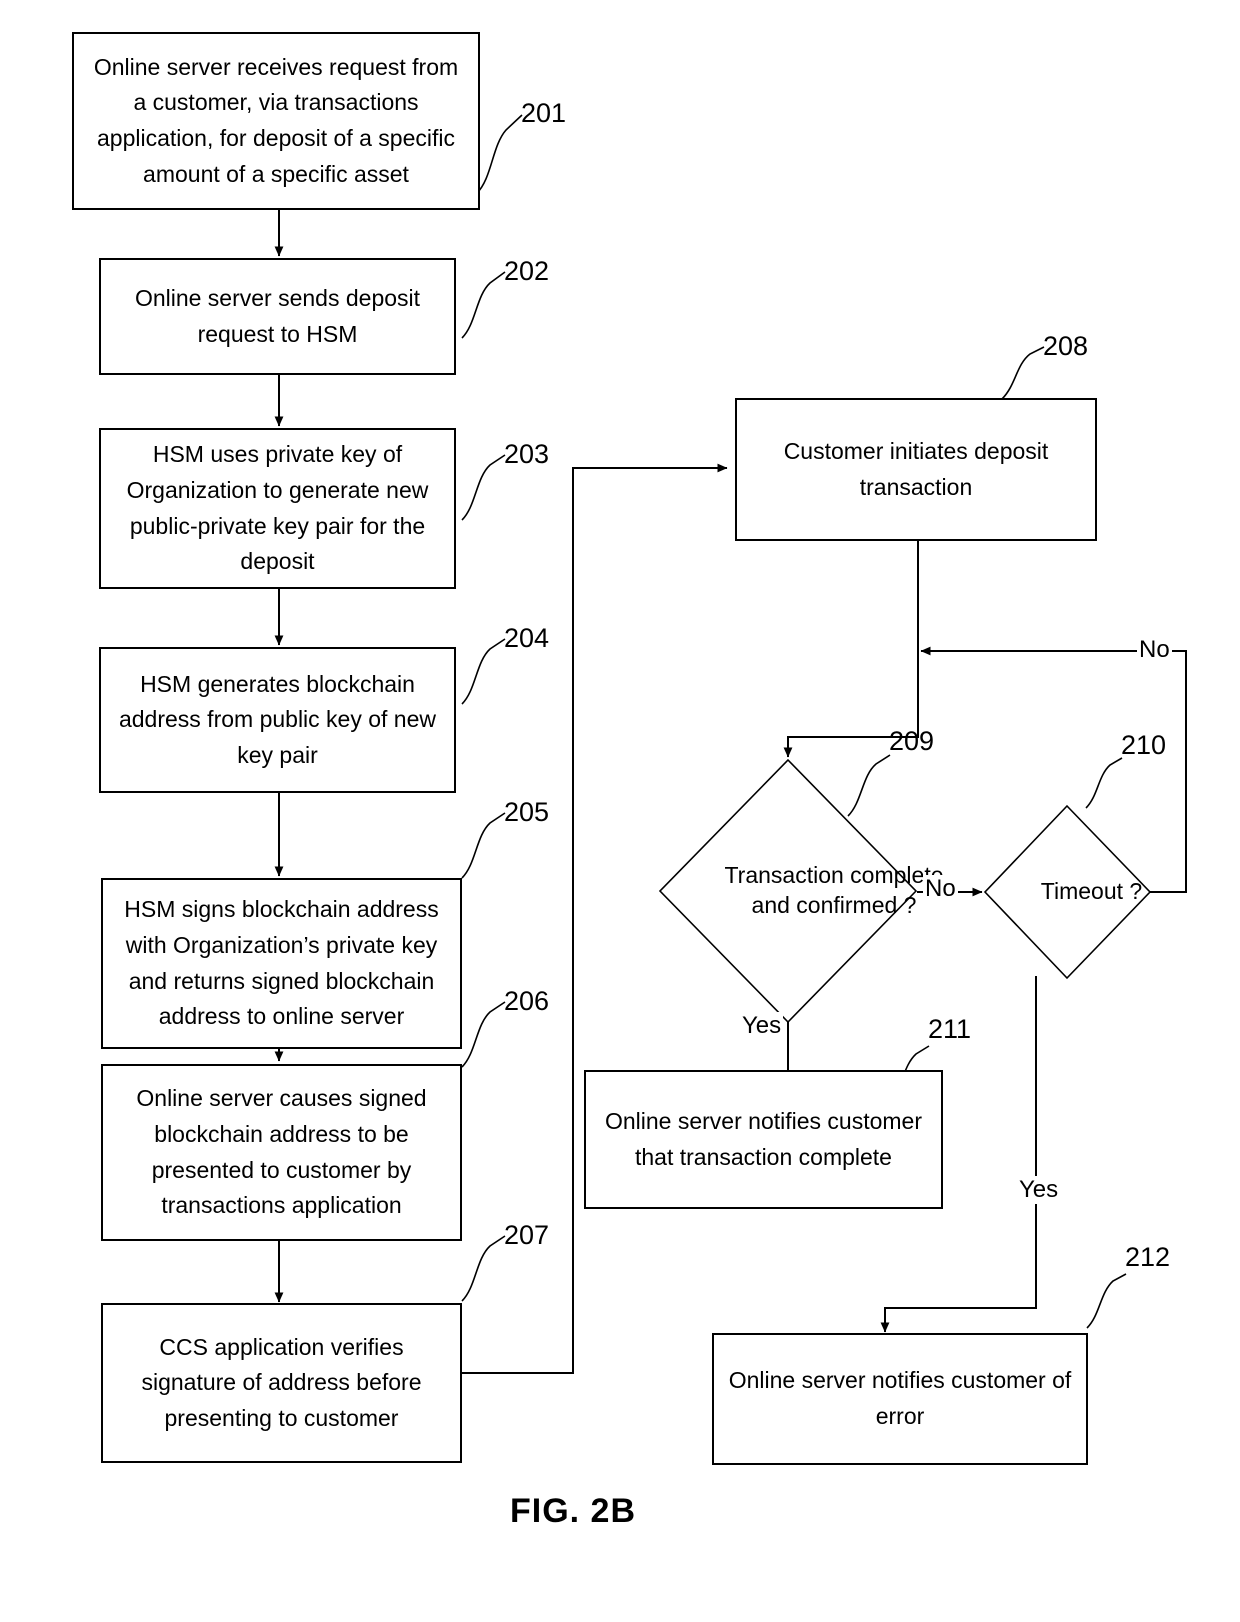 The image size is (1240, 1622). What do you see at coordinates (1154, 650) in the screenshot?
I see `edge-label-210-no: No` at bounding box center [1154, 650].